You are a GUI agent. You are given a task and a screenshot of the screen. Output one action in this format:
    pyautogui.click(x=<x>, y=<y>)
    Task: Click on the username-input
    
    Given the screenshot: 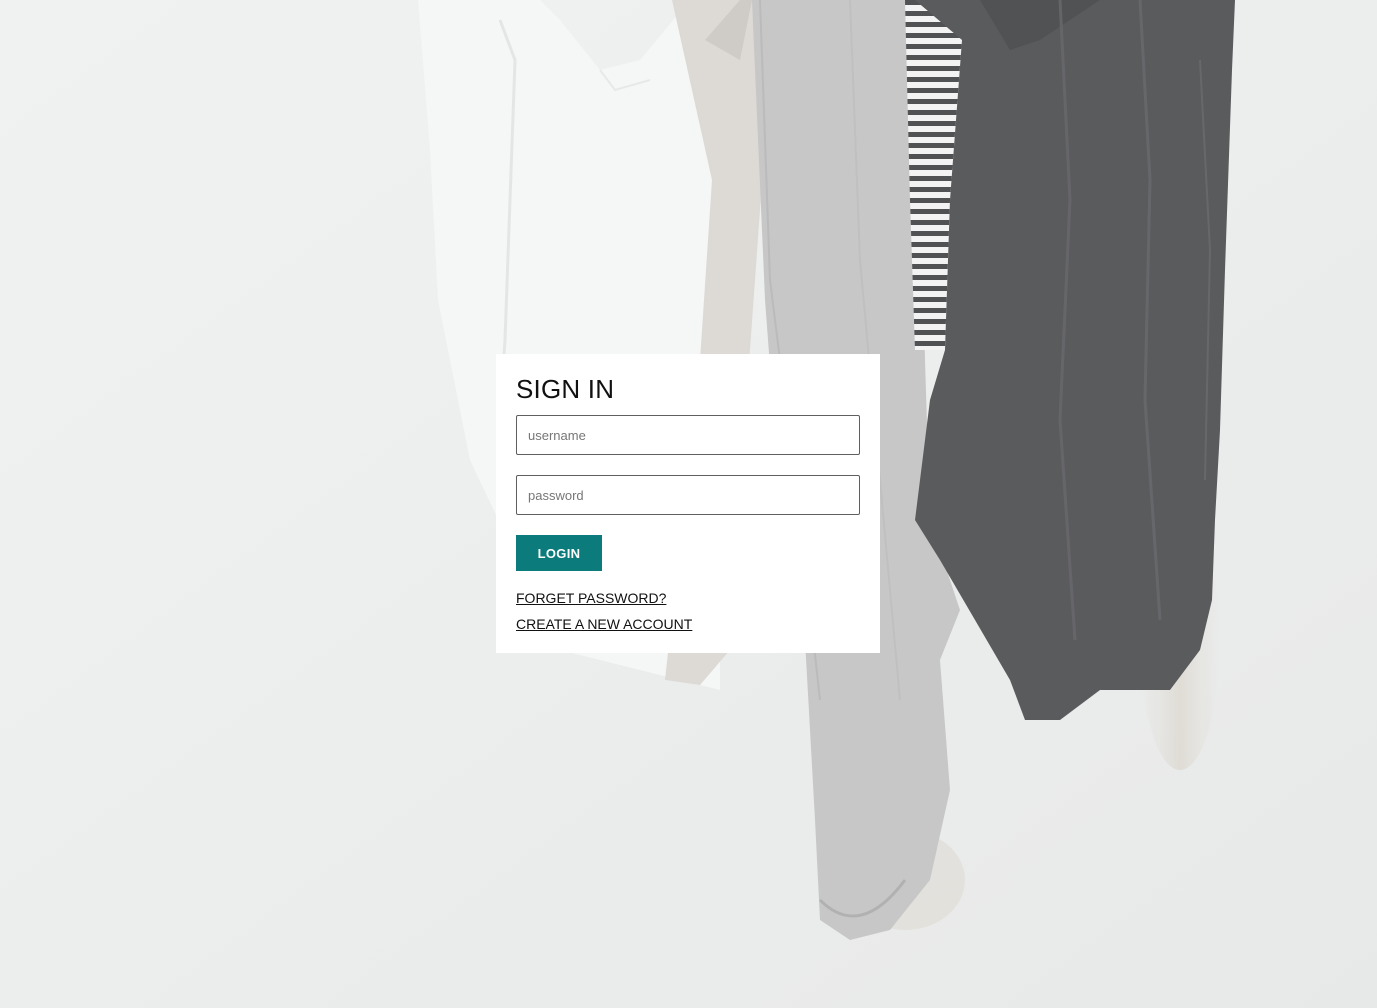 What is the action you would take?
    pyautogui.click(x=688, y=435)
    